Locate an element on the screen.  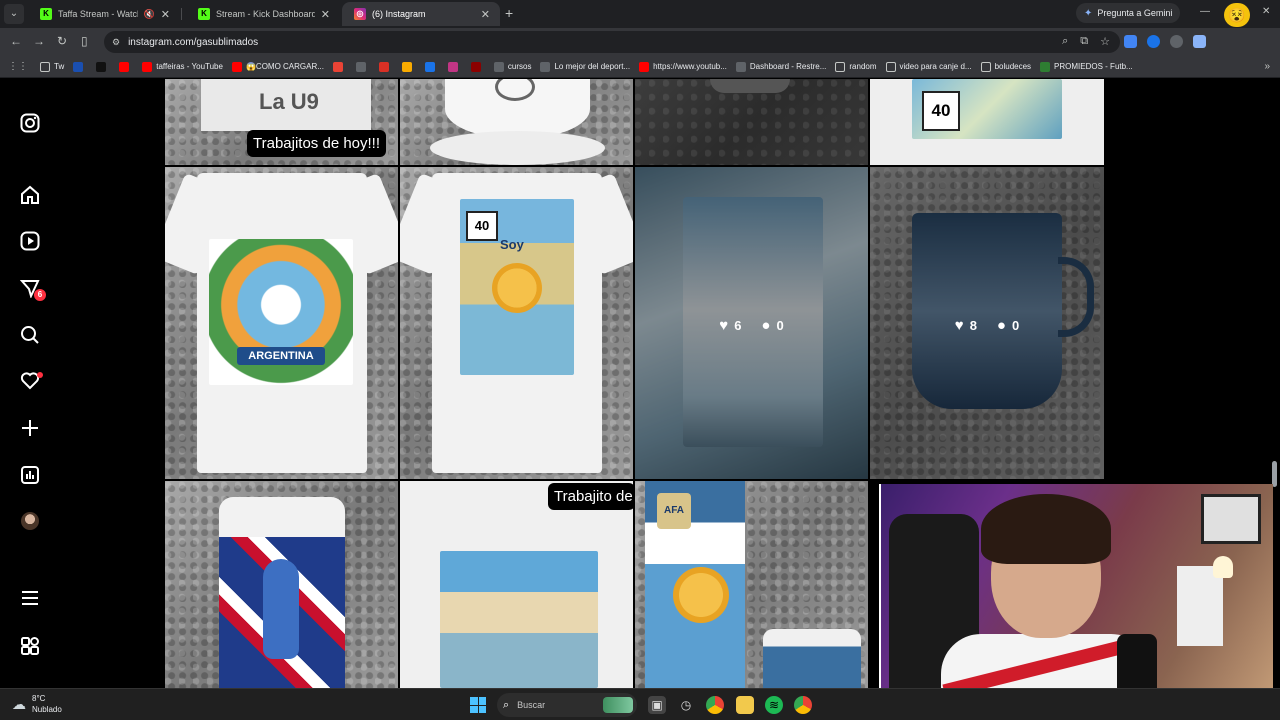
shirt-print: La U9 is located at coordinates (286, 105).